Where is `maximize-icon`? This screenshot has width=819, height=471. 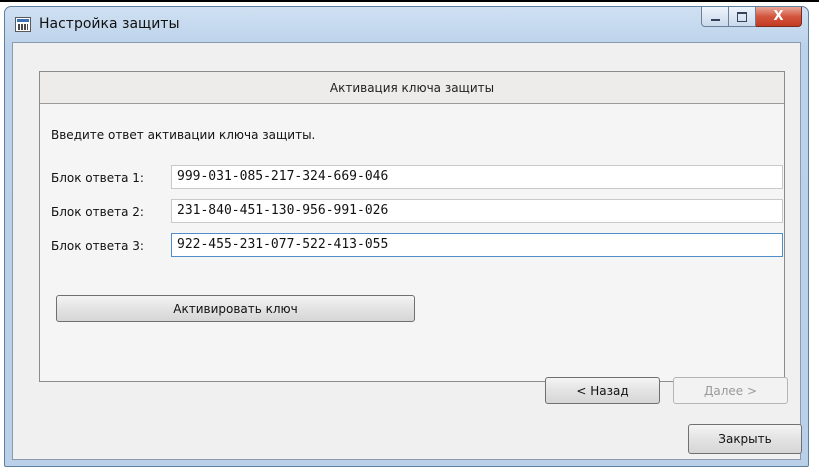
maximize-icon is located at coordinates (742, 16).